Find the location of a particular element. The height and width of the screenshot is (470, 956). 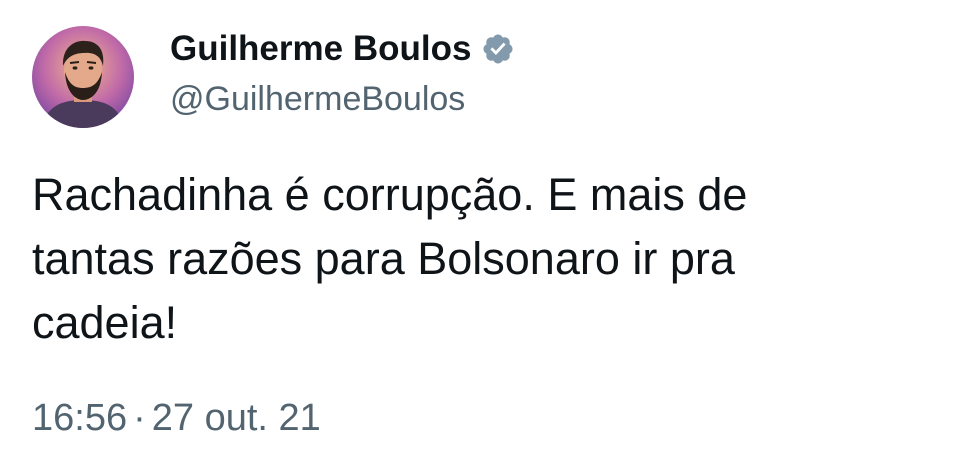

tweet-timestamp: 16:56 · 27 out. 21 is located at coordinates (176, 418).